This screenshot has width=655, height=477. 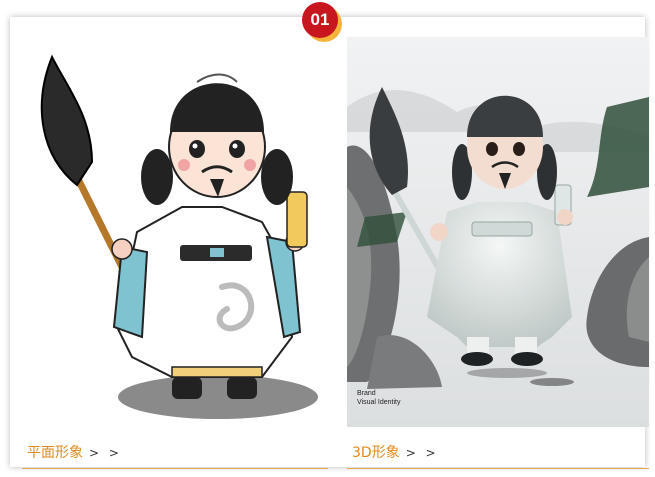 I want to click on 3d-image-caption: 3D形象 > >, so click(x=395, y=452).